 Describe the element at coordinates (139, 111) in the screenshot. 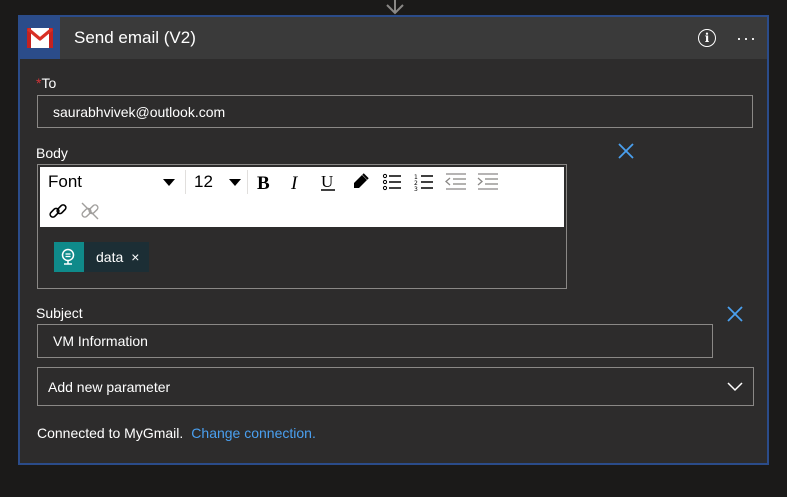

I see `to-value: saurabhvivek@outlook.com` at that location.